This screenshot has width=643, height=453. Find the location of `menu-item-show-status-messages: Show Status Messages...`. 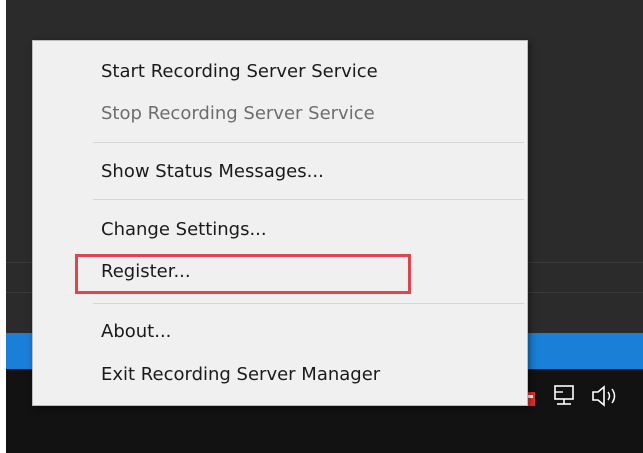

menu-item-show-status-messages: Show Status Messages... is located at coordinates (212, 172).